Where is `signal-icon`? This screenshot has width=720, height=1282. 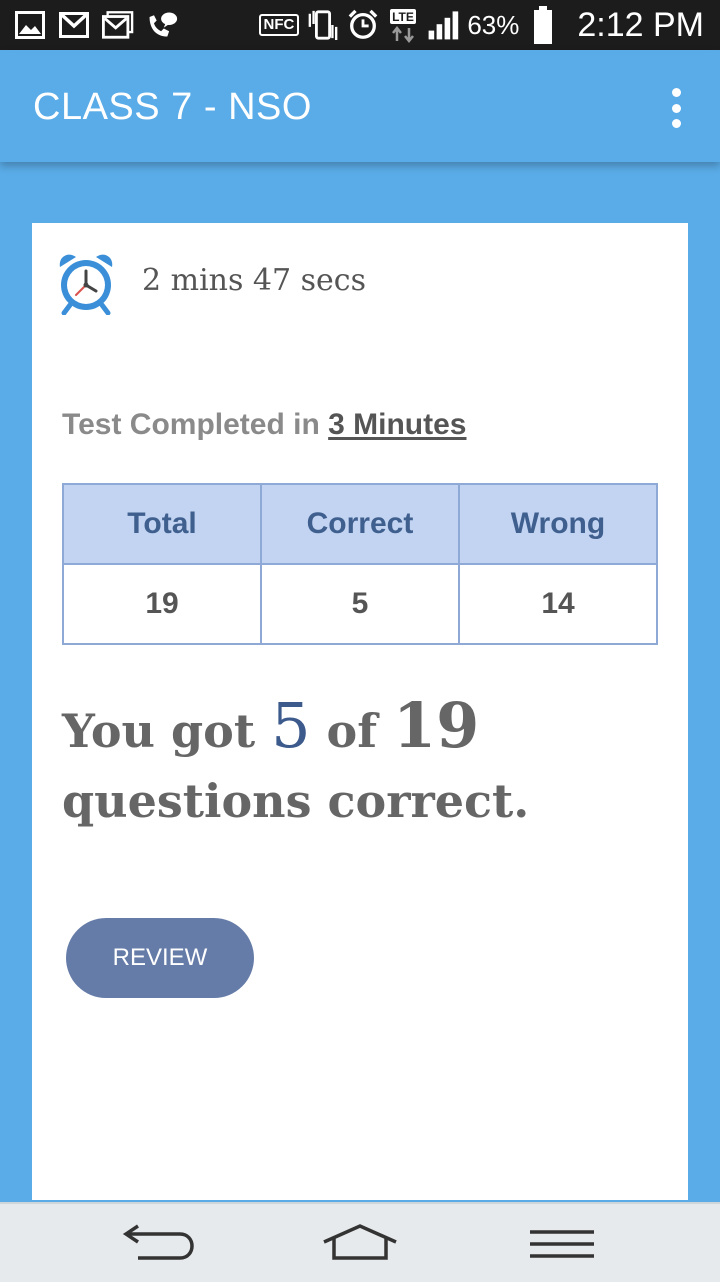 signal-icon is located at coordinates (443, 25).